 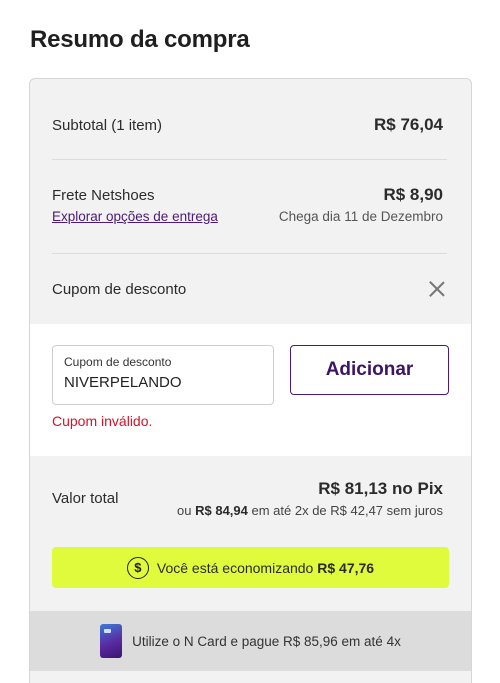 What do you see at coordinates (164, 382) in the screenshot?
I see `coupon-input` at bounding box center [164, 382].